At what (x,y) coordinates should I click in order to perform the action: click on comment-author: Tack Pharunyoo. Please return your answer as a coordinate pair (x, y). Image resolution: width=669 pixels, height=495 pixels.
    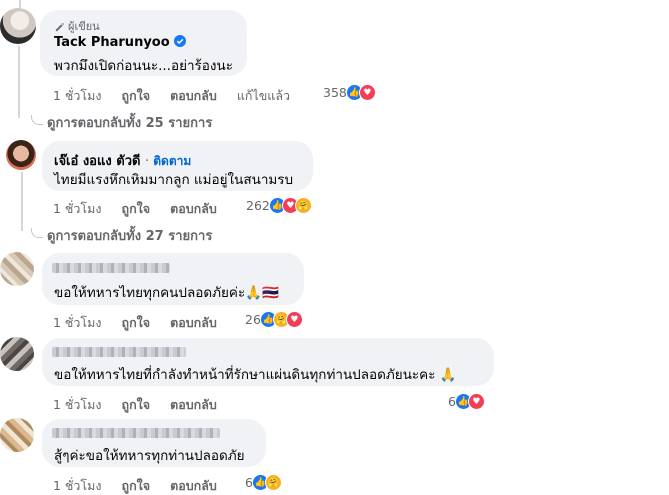
    Looking at the image, I should click on (120, 42).